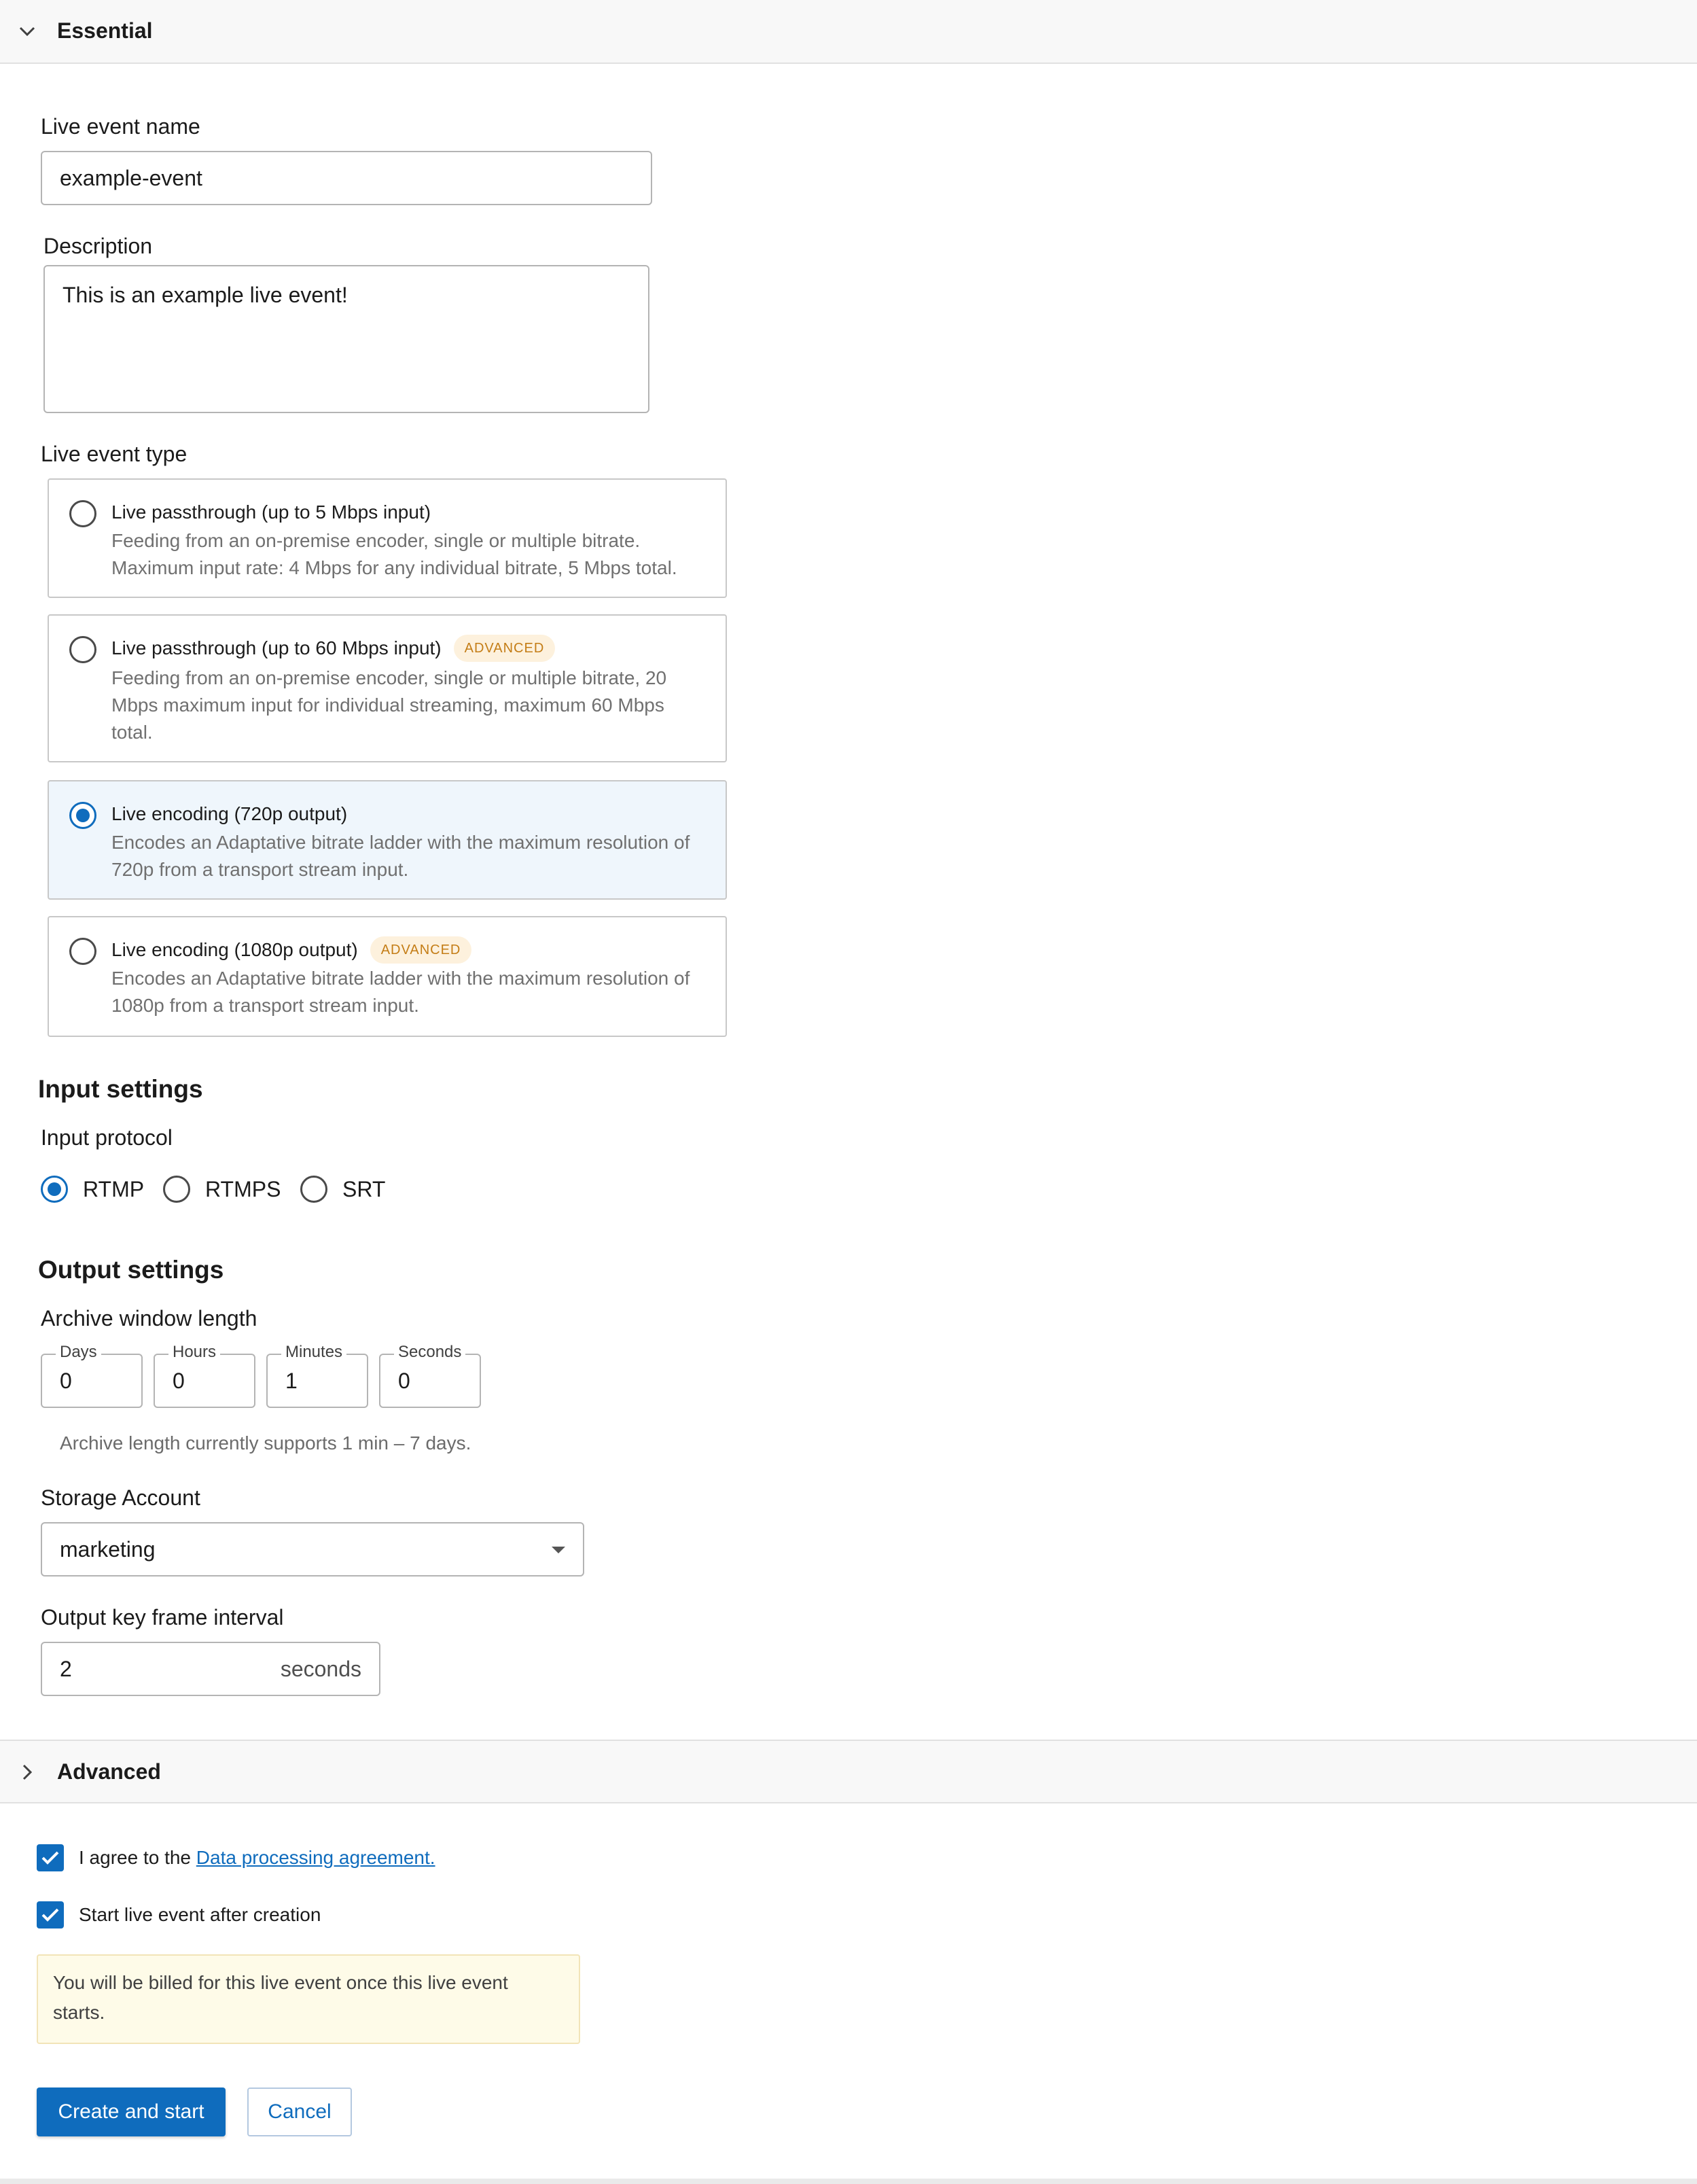 This screenshot has width=1697, height=2184. I want to click on storage-account-value: marketing, so click(108, 1550).